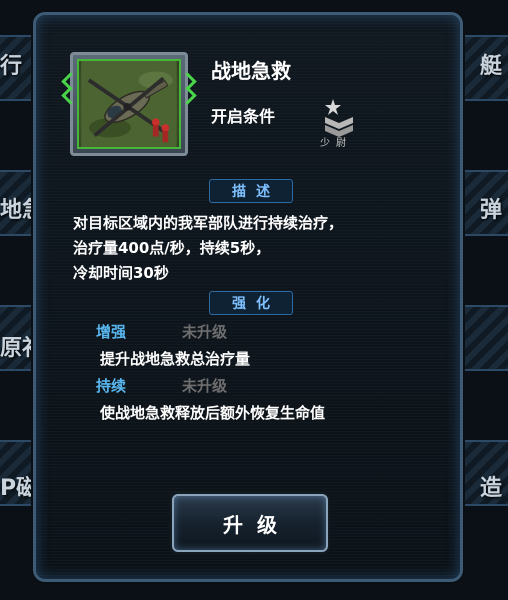 This screenshot has height=600, width=508. I want to click on description-section-header: 描述, so click(251, 191).